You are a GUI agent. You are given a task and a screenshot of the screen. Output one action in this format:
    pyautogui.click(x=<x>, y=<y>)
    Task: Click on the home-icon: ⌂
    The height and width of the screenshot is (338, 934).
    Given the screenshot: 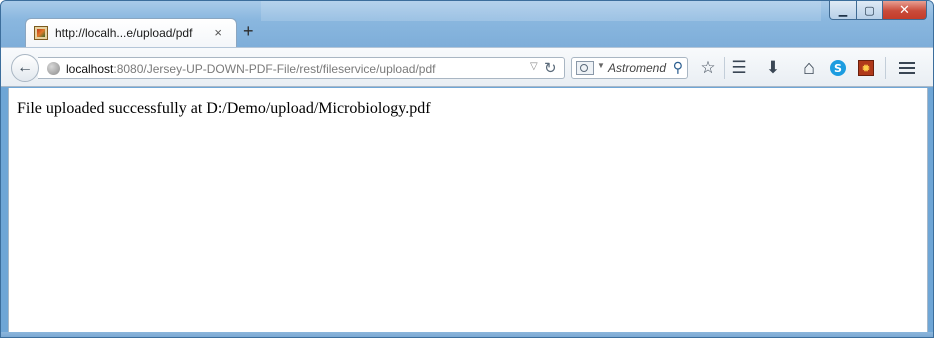 What is the action you would take?
    pyautogui.click(x=809, y=68)
    